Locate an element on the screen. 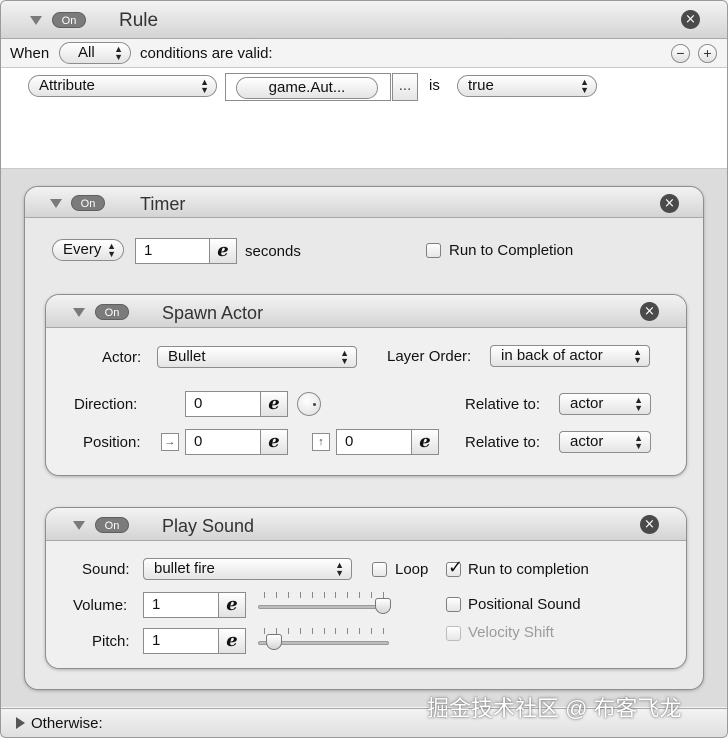 The width and height of the screenshot is (728, 738). volume-input: 1 is located at coordinates (181, 605).